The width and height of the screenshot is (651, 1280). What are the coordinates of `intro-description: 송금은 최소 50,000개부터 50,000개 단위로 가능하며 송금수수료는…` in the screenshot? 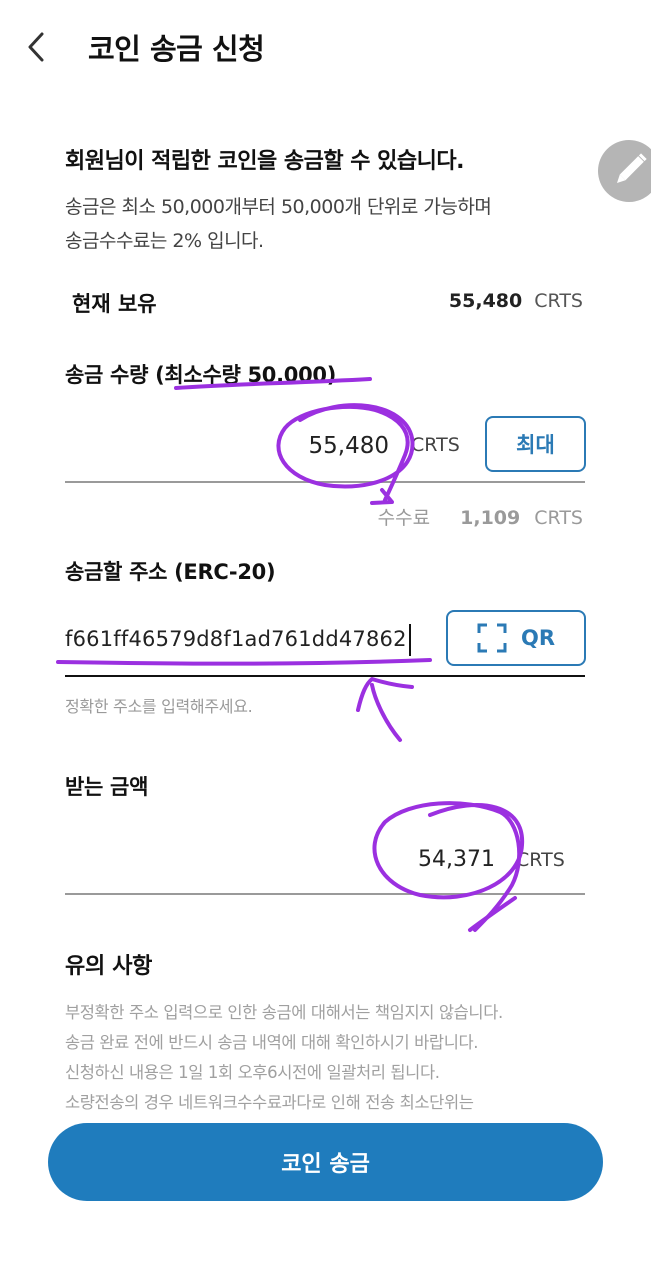 It's located at (325, 224).